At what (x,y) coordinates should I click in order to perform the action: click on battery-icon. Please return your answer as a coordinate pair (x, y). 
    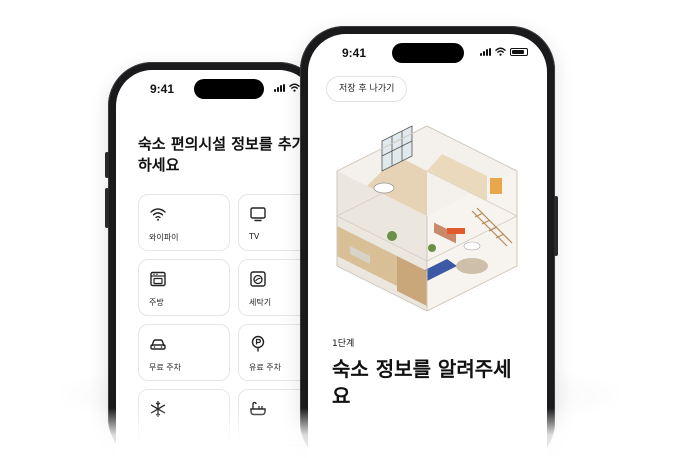
    Looking at the image, I should click on (519, 51).